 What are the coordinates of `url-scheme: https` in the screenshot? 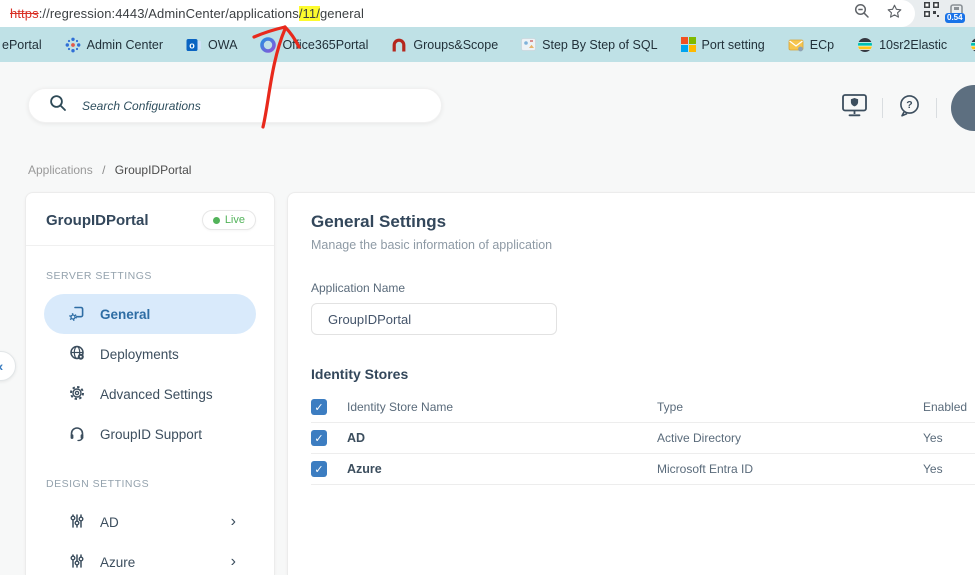 It's located at (24, 13).